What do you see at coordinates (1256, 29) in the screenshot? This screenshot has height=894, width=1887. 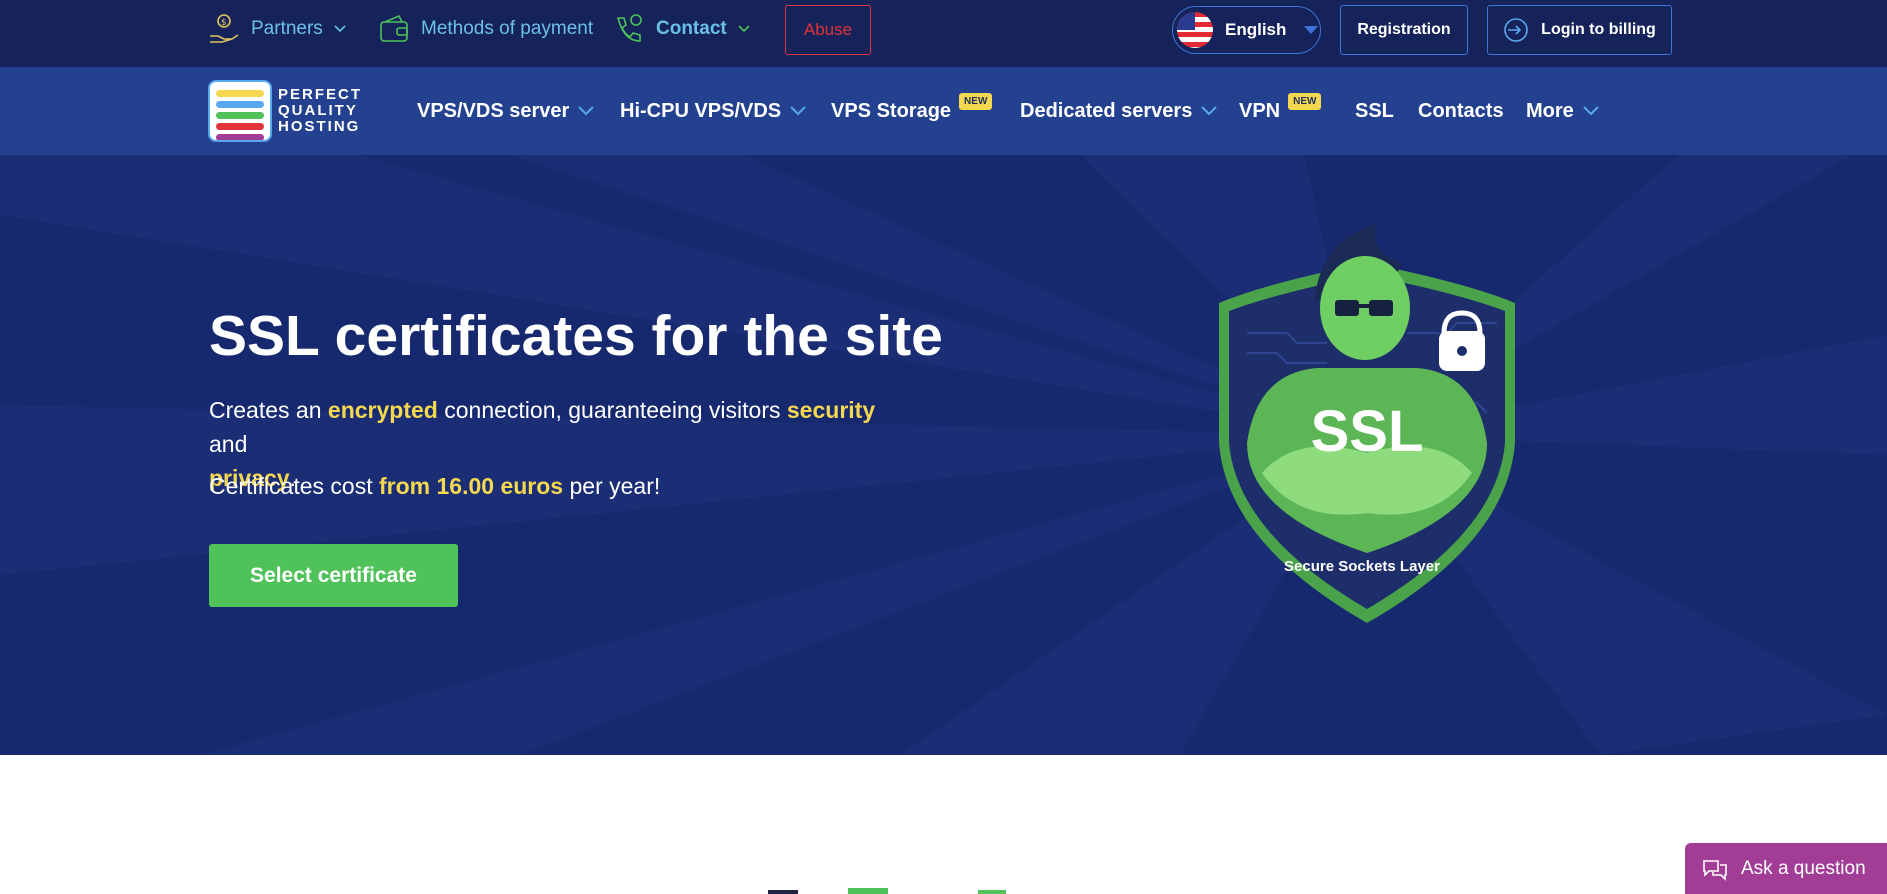 I see `language-label: English` at bounding box center [1256, 29].